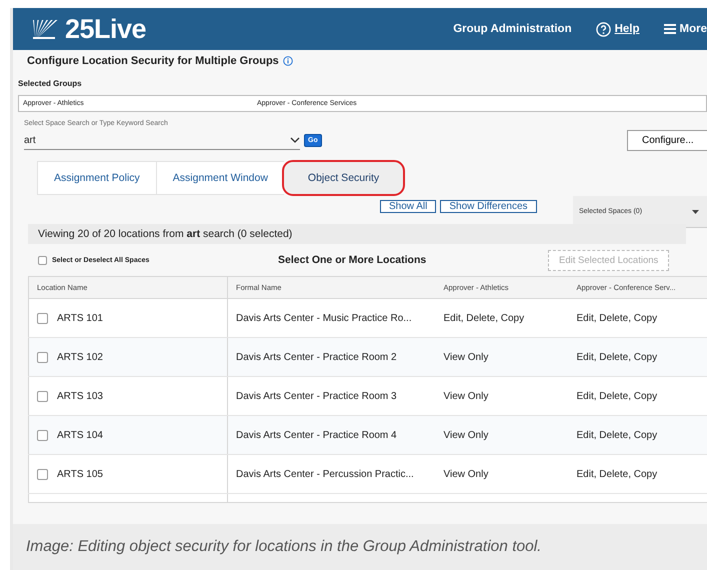 This screenshot has height=570, width=707. What do you see at coordinates (618, 29) in the screenshot?
I see `nav-link: Help` at bounding box center [618, 29].